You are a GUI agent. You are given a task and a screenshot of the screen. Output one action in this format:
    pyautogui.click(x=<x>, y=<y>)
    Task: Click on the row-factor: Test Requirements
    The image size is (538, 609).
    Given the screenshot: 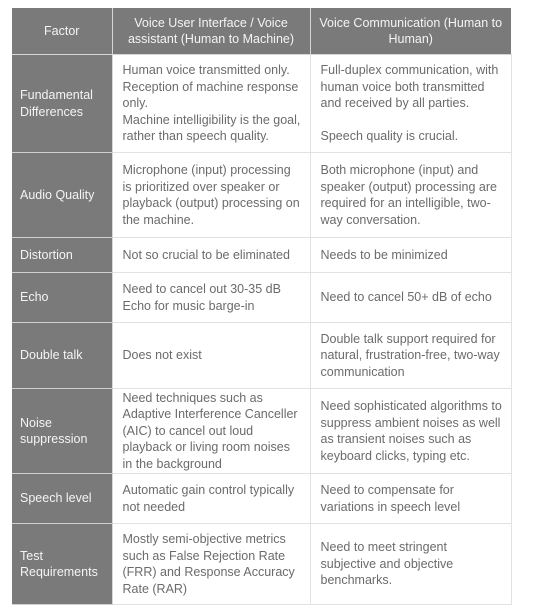 What is the action you would take?
    pyautogui.click(x=62, y=564)
    